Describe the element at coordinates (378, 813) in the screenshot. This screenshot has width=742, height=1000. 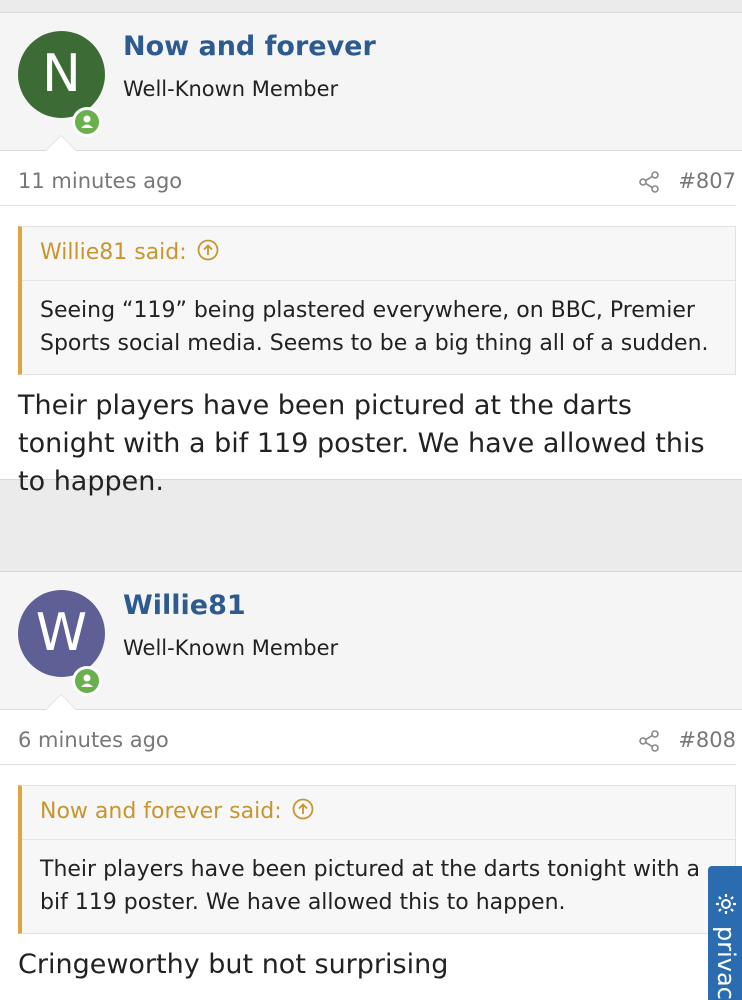
I see `quote-header: Now and forever said:` at that location.